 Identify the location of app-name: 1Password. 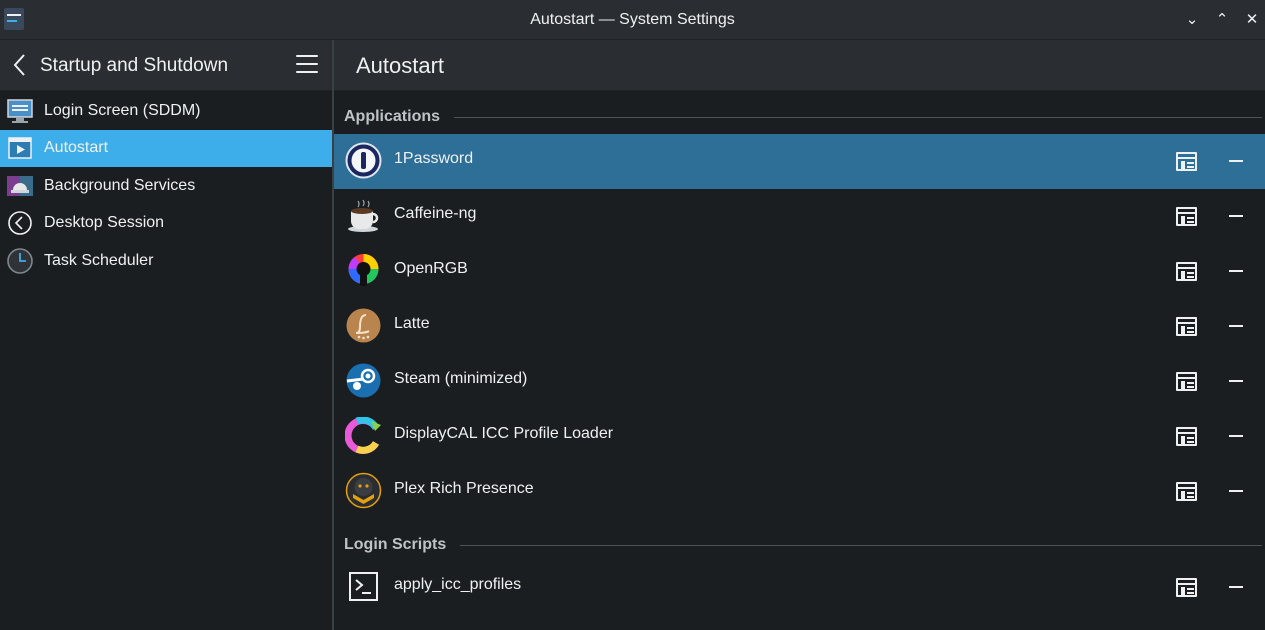
(434, 158).